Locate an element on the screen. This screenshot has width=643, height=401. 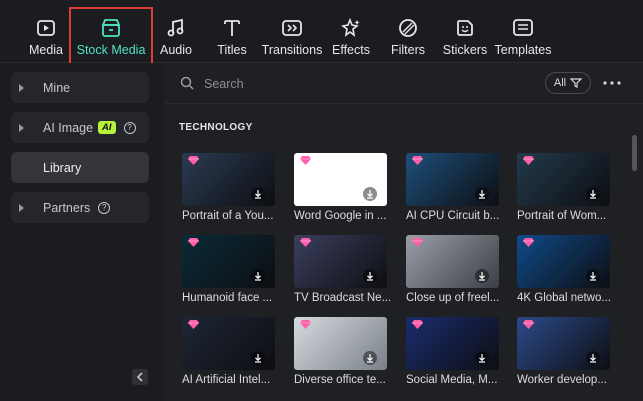
sidebar-item-ai-image: AI Image AI ? is located at coordinates (80, 127).